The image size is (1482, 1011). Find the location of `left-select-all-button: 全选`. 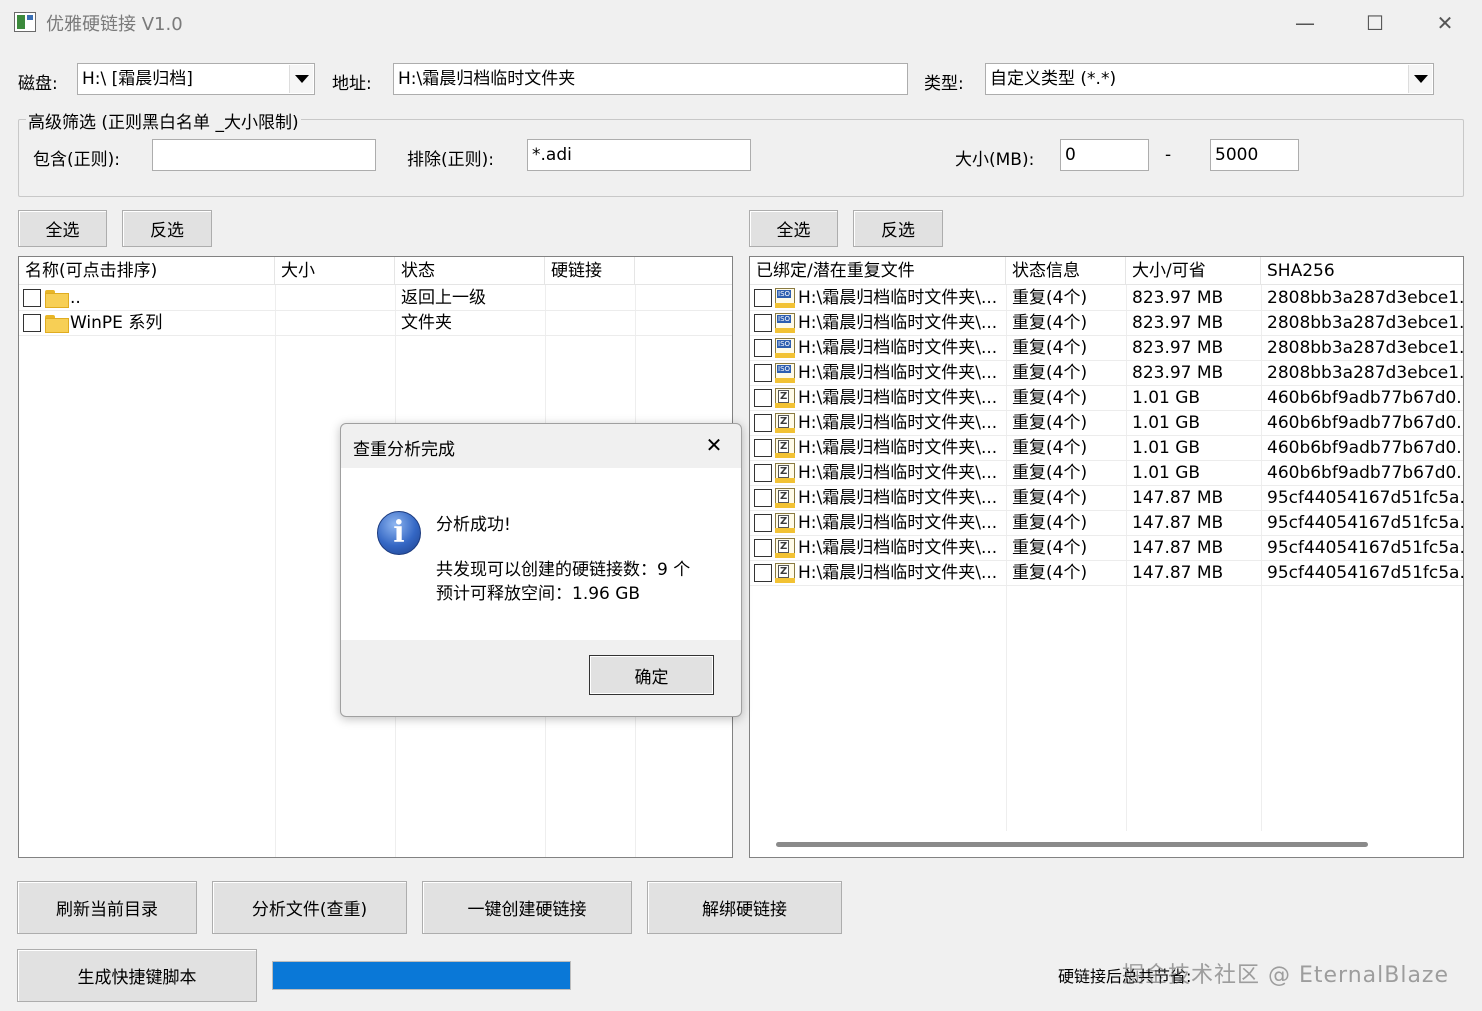

left-select-all-button: 全选 is located at coordinates (62, 228).